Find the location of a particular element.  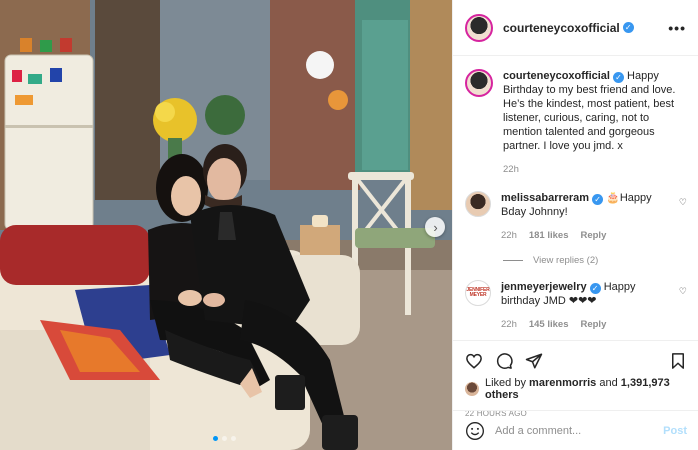

liker-avatar is located at coordinates (472, 389).